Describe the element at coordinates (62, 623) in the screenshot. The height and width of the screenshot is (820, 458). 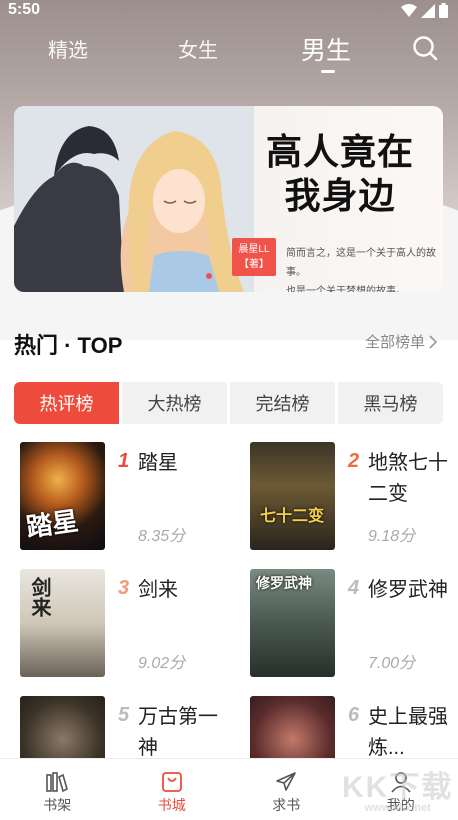
I see `book-cover: 剑来` at that location.